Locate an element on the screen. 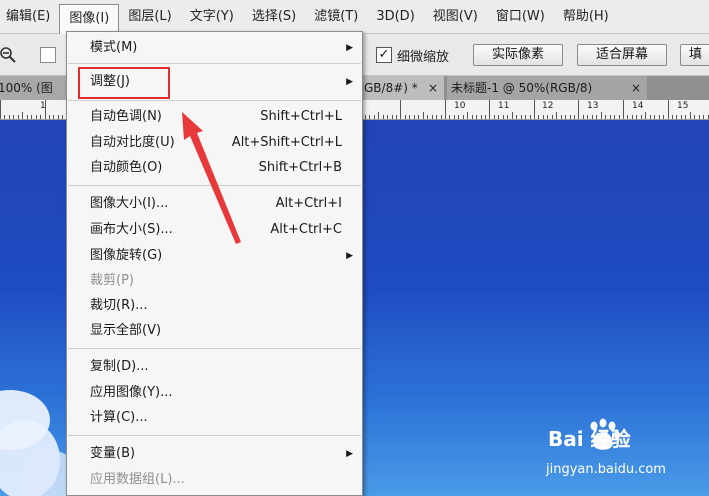 This screenshot has width=709, height=496. actual-pixels-button: 实际像素 is located at coordinates (518, 55).